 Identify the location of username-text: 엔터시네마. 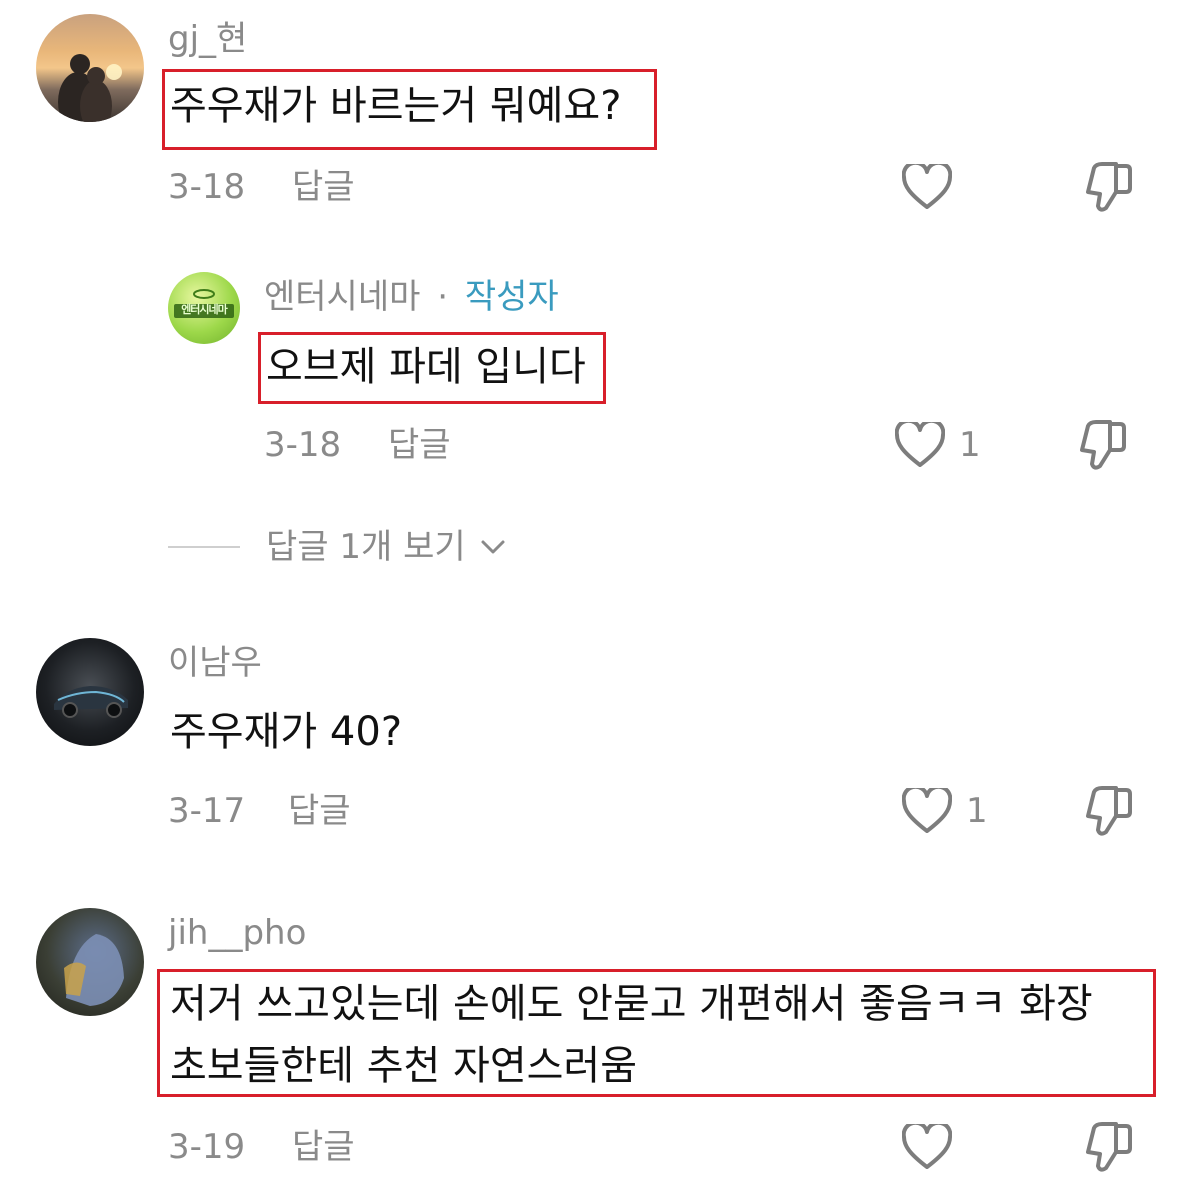
(342, 297).